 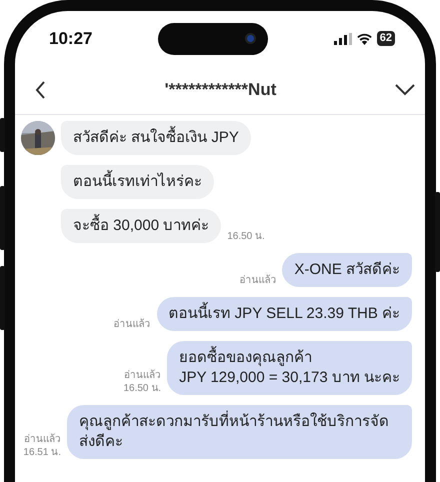 What do you see at coordinates (364, 38) in the screenshot?
I see `wifi-icon` at bounding box center [364, 38].